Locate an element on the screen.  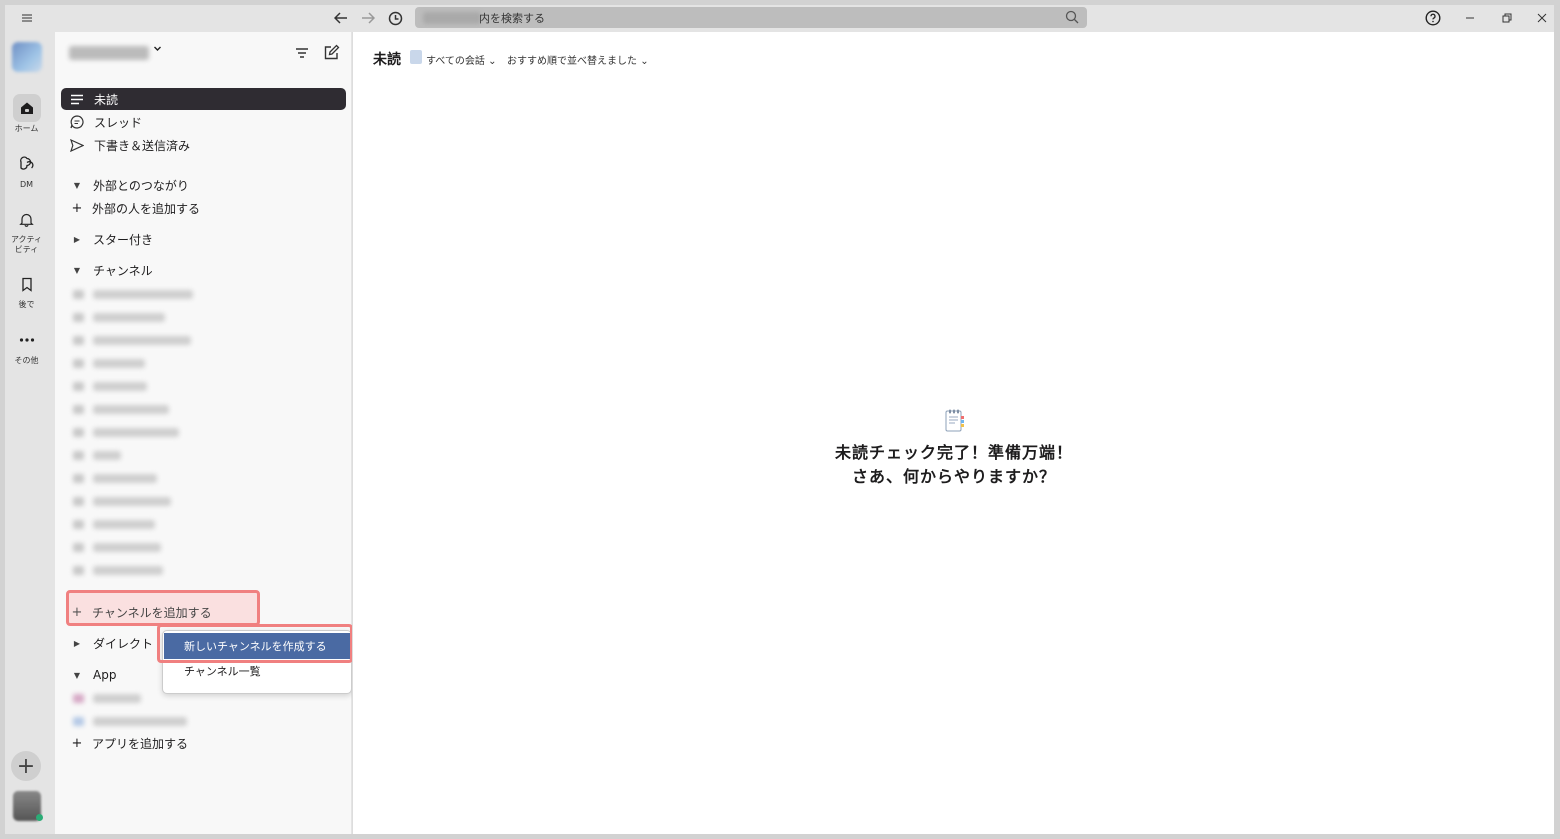
section-external-label: 外部とのつながり is located at coordinates (141, 185).